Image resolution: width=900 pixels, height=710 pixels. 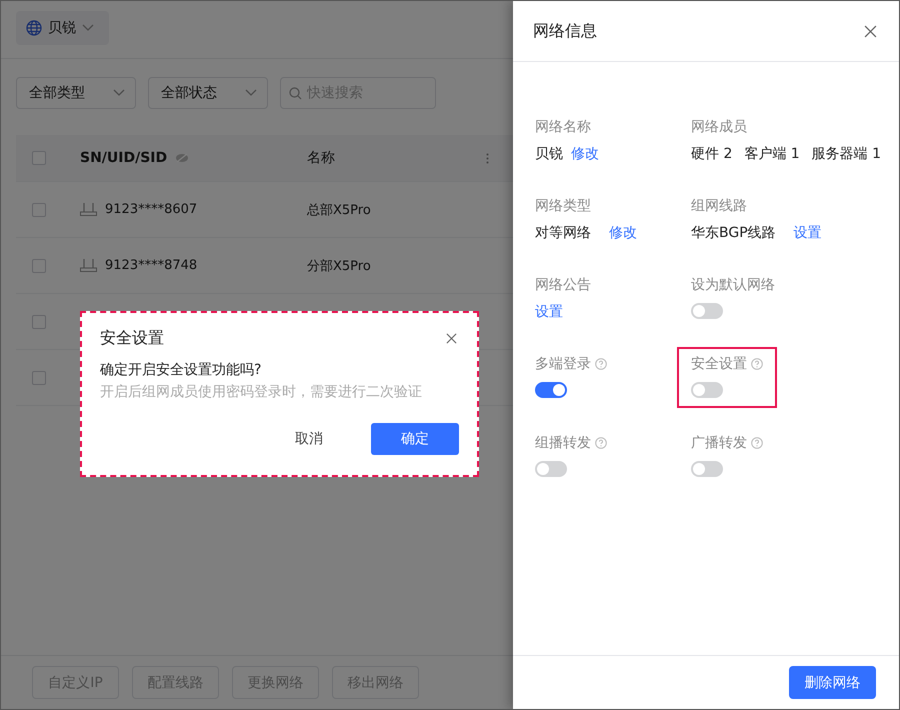 I want to click on member-count: 硬件 2, so click(x=711, y=154).